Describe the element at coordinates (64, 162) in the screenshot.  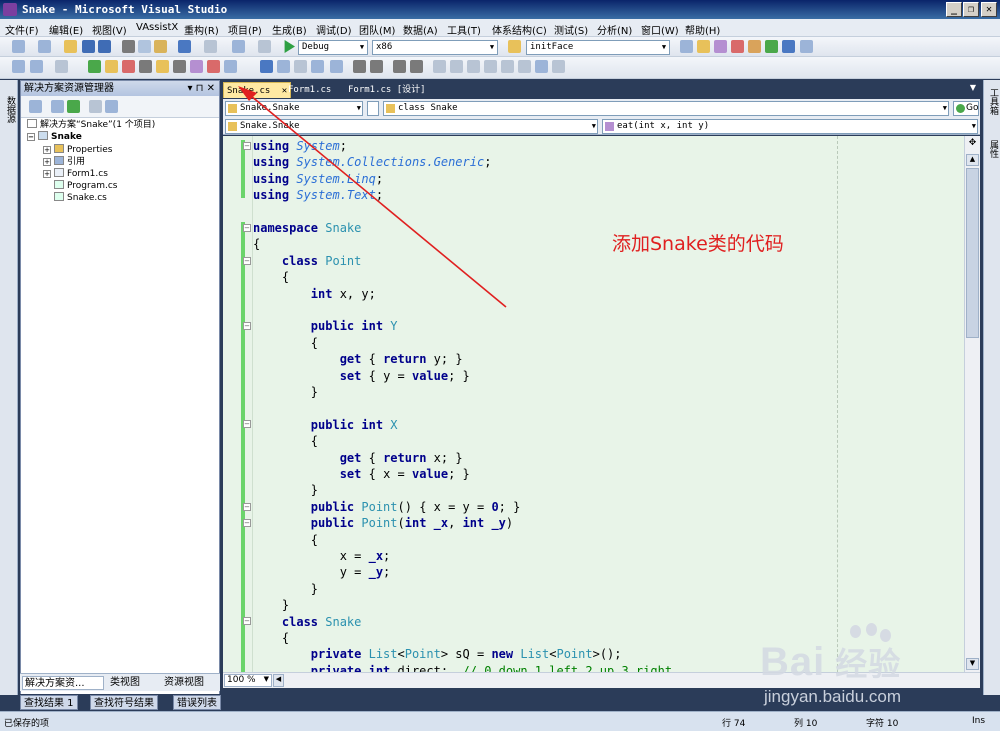
I see `tree-item-references: + 引用` at that location.